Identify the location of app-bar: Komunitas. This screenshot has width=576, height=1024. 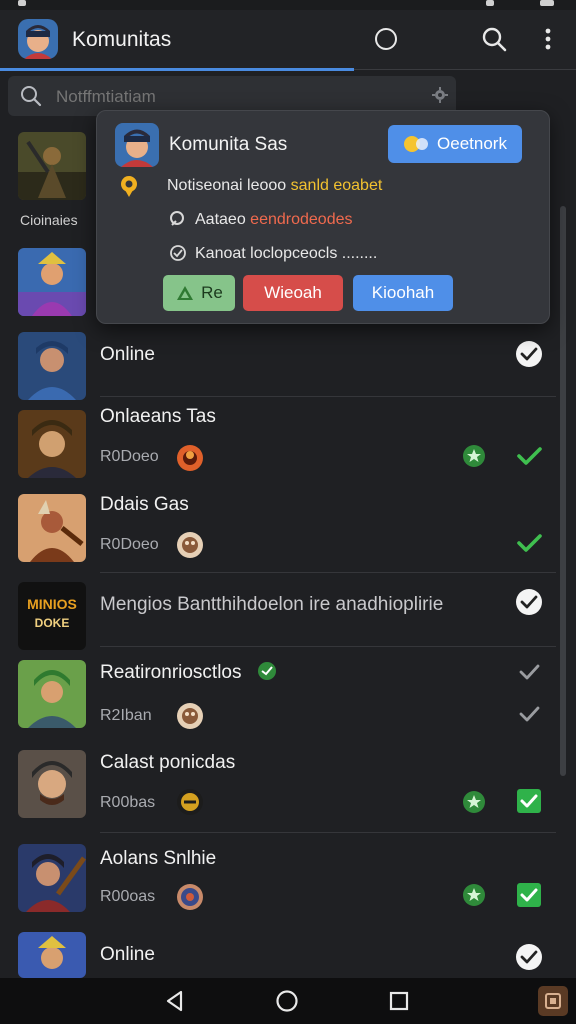
(288, 40).